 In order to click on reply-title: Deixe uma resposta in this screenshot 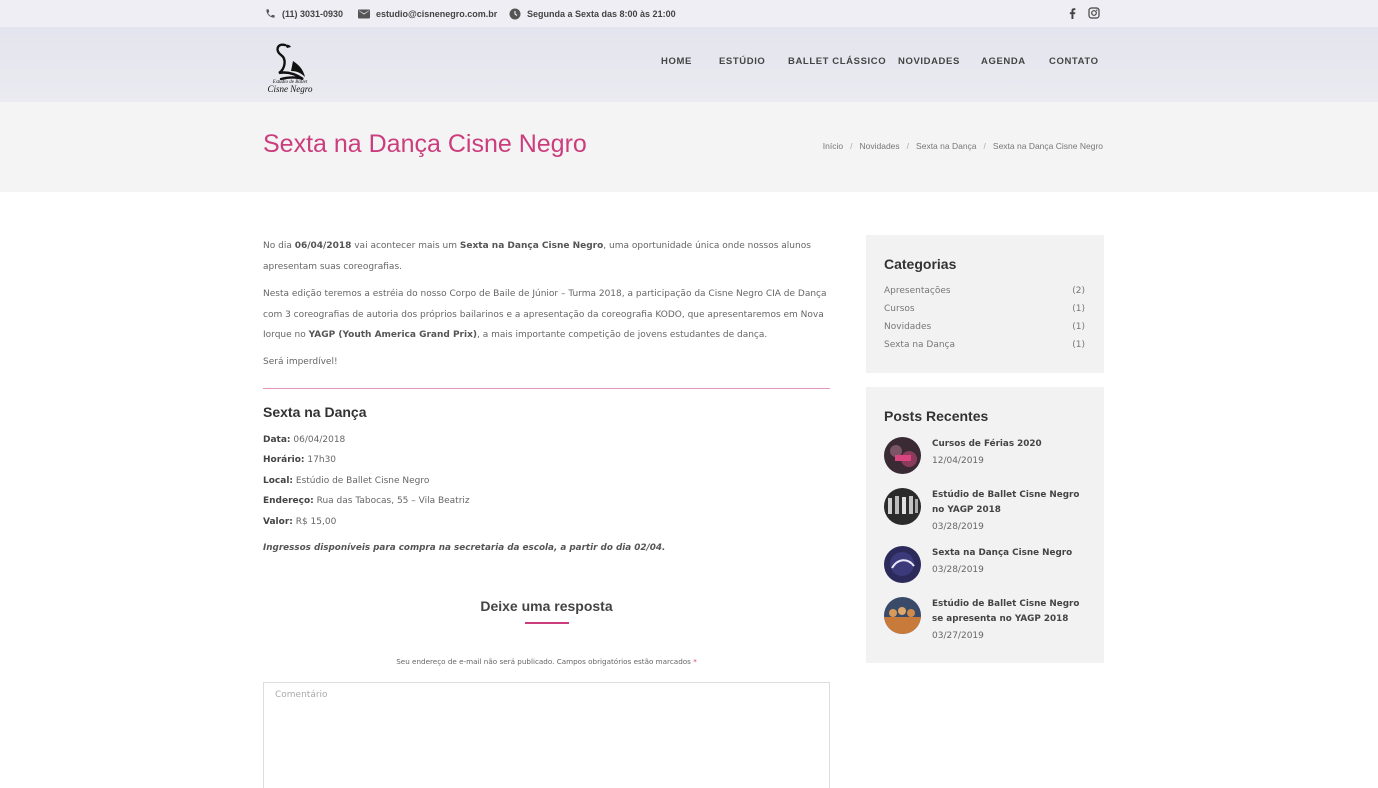, I will do `click(546, 606)`.